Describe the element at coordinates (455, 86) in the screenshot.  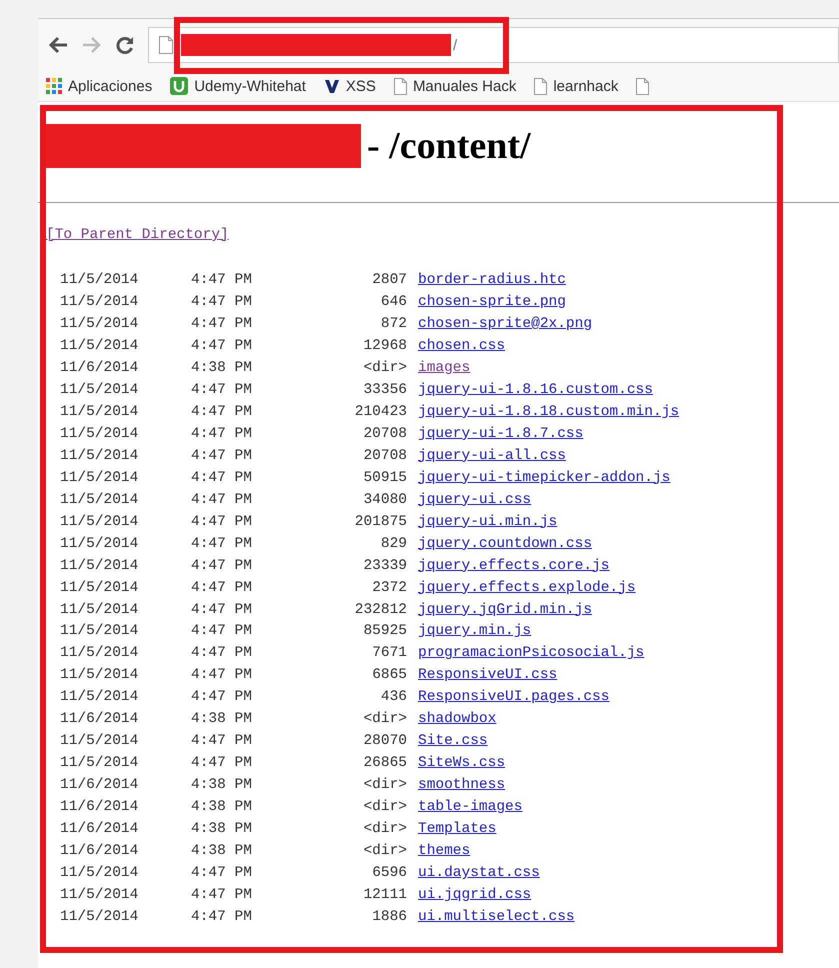
I see `bookmark: Manuales Hack` at that location.